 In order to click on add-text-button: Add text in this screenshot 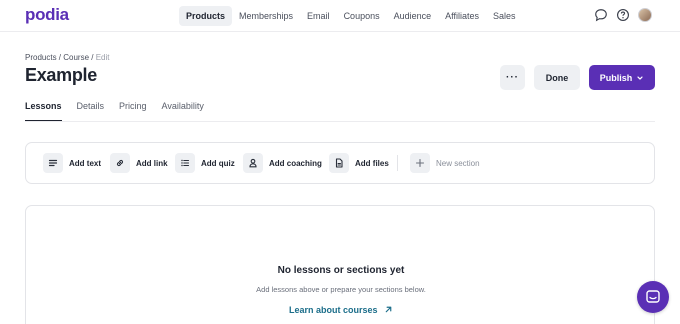, I will do `click(72, 163)`.